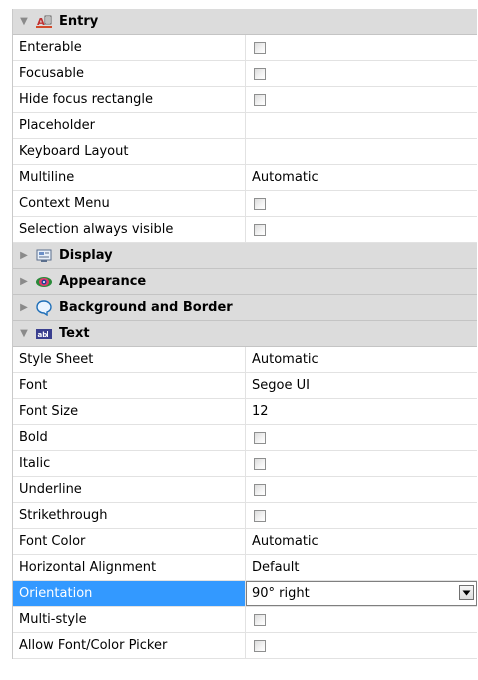 This screenshot has height=680, width=478. Describe the element at coordinates (361, 151) in the screenshot. I see `keyboard-layout-value` at that location.